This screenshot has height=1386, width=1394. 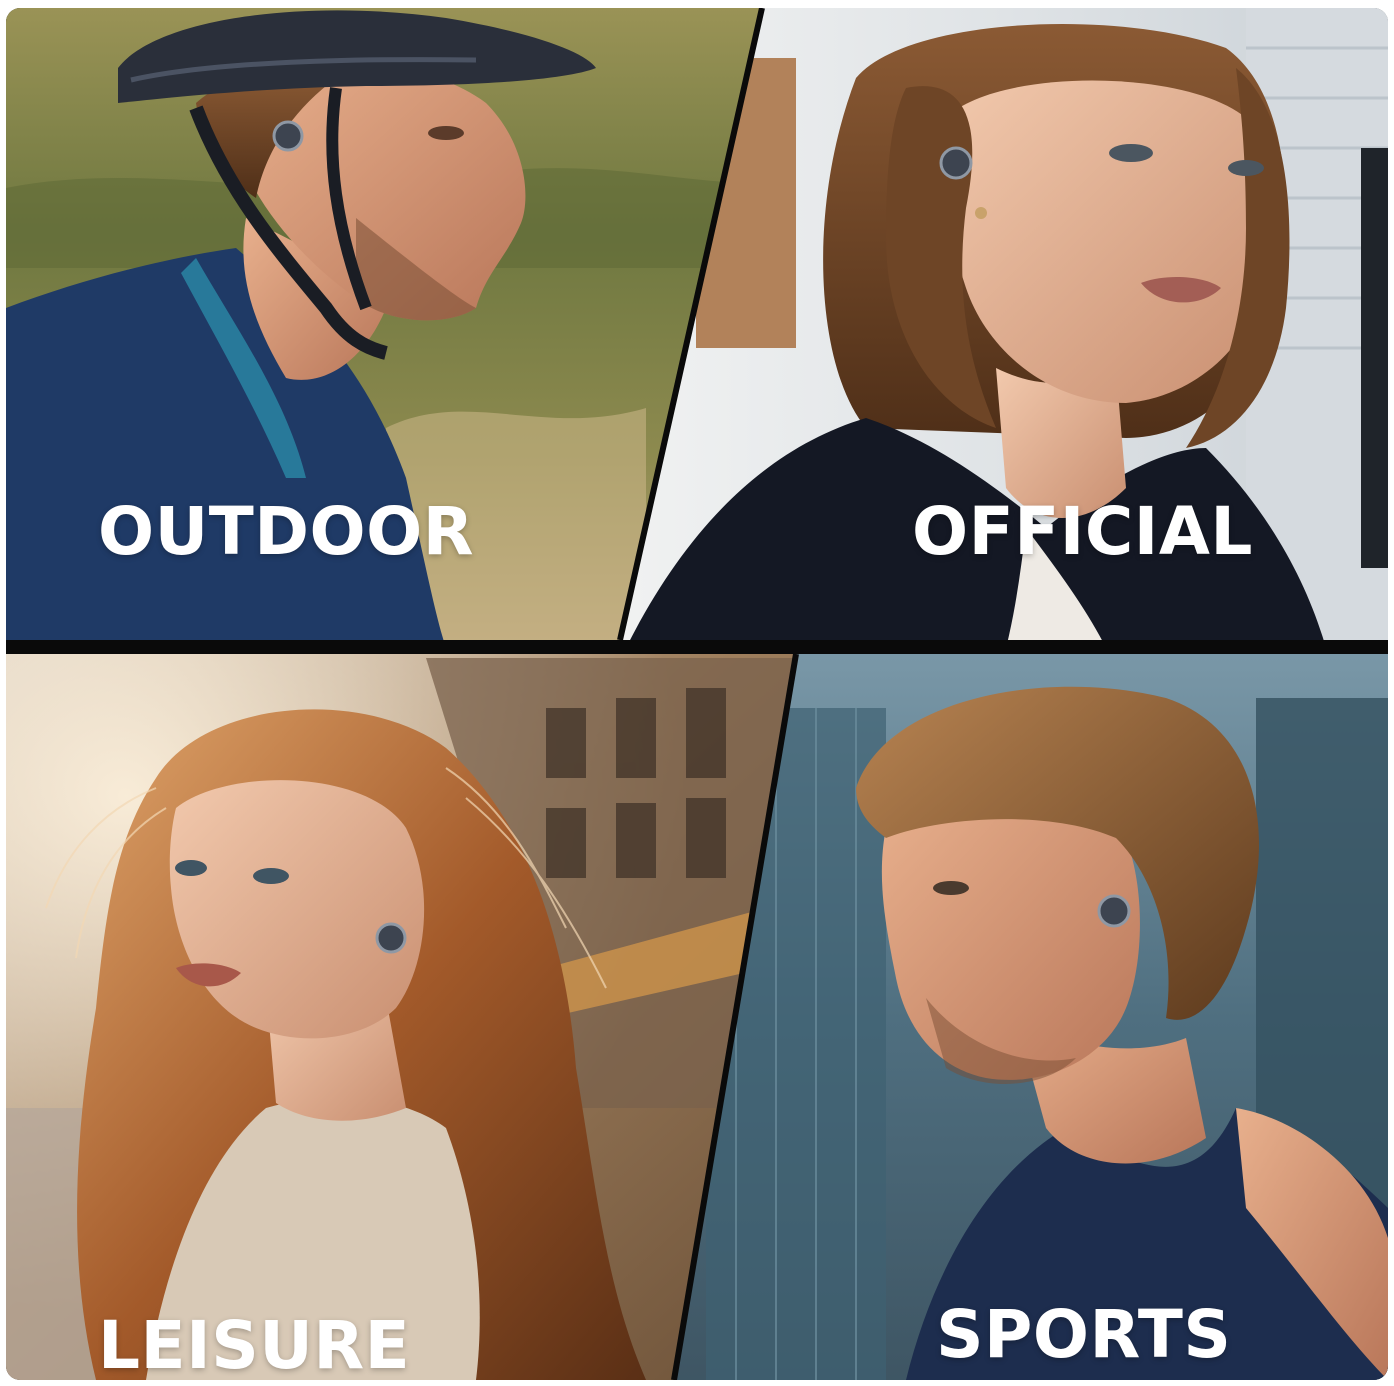 What do you see at coordinates (1374, 358) in the screenshot?
I see `monitor` at bounding box center [1374, 358].